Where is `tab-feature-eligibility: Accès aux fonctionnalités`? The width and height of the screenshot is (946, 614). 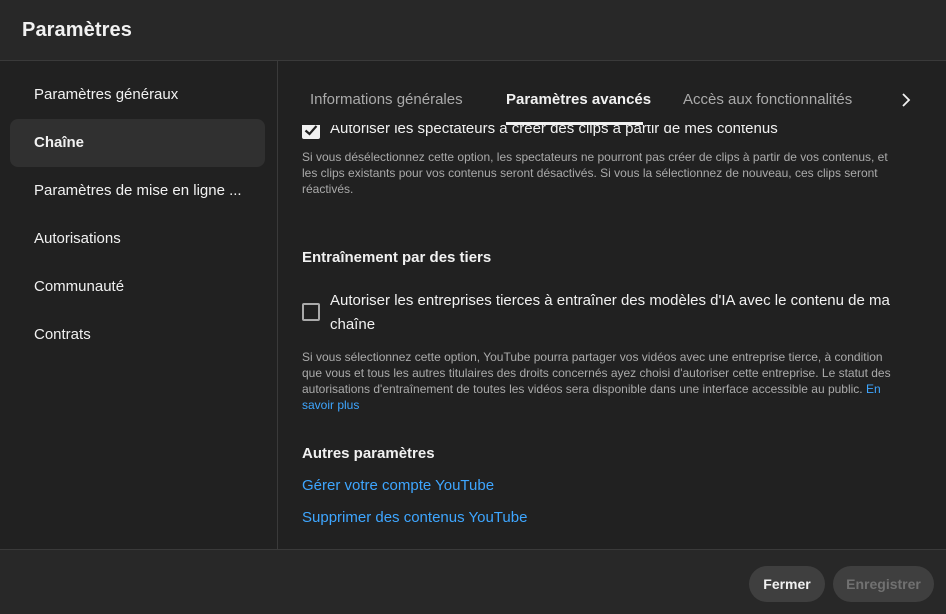
tab-feature-eligibility: Accès aux fonctionnalités is located at coordinates (767, 99).